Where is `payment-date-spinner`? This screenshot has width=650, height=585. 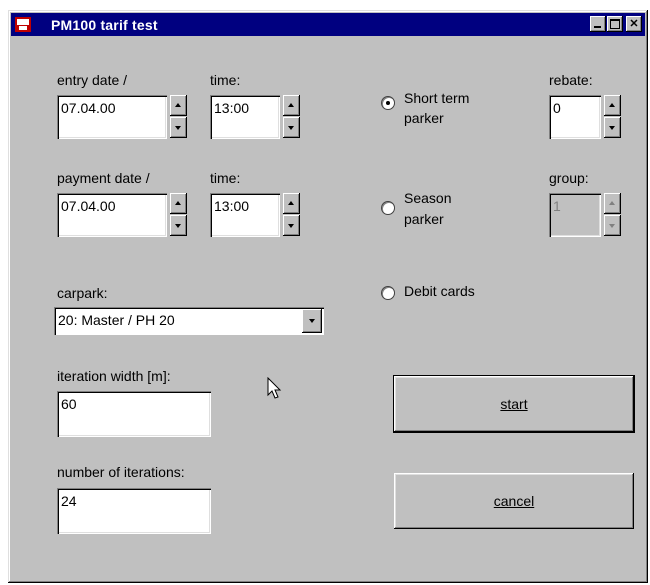 payment-date-spinner is located at coordinates (178, 215).